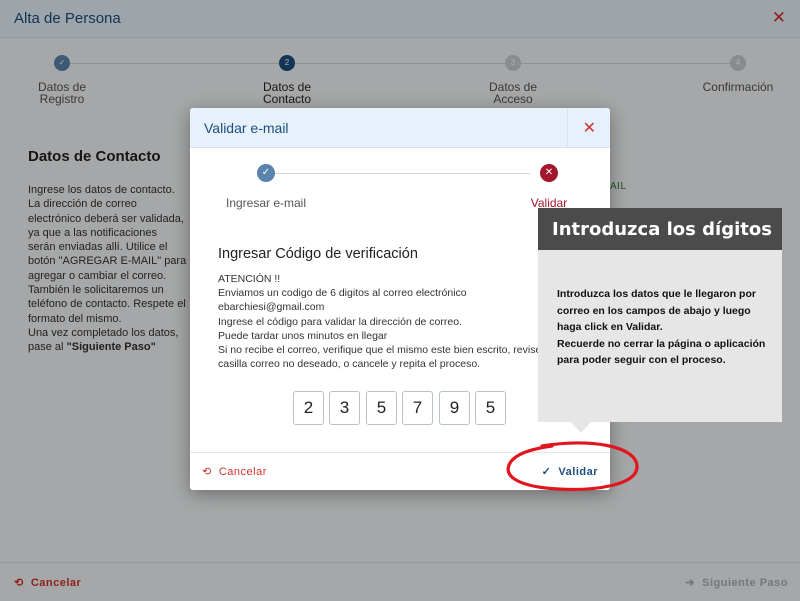 Image resolution: width=800 pixels, height=601 pixels. I want to click on code-digit-input: 3, so click(344, 408).